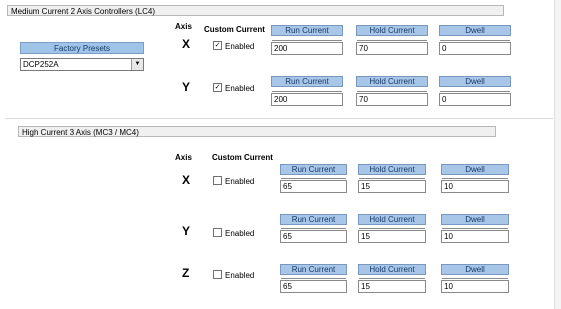 This screenshot has width=561, height=309. I want to click on medium-x-dwell-input: 0, so click(475, 47).